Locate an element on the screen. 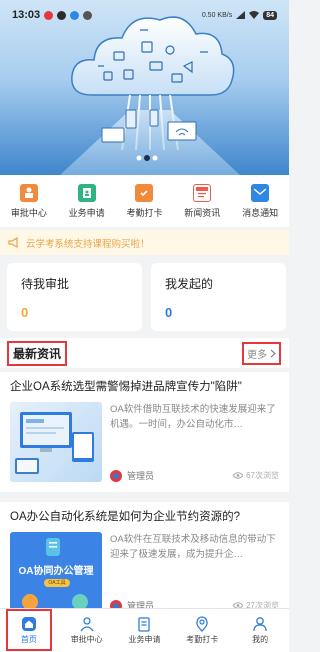 This screenshot has height=652, width=320. thumbnail-badge: OA工具 is located at coordinates (57, 583).